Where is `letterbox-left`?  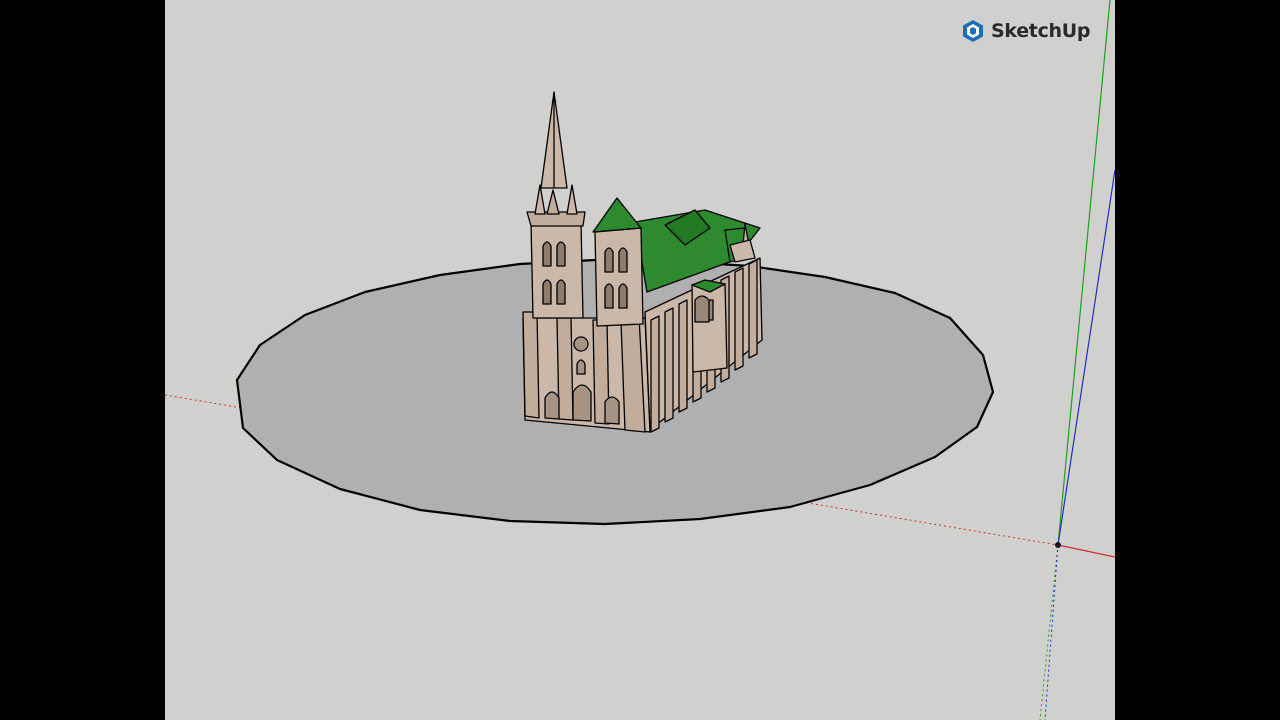 letterbox-left is located at coordinates (82, 360).